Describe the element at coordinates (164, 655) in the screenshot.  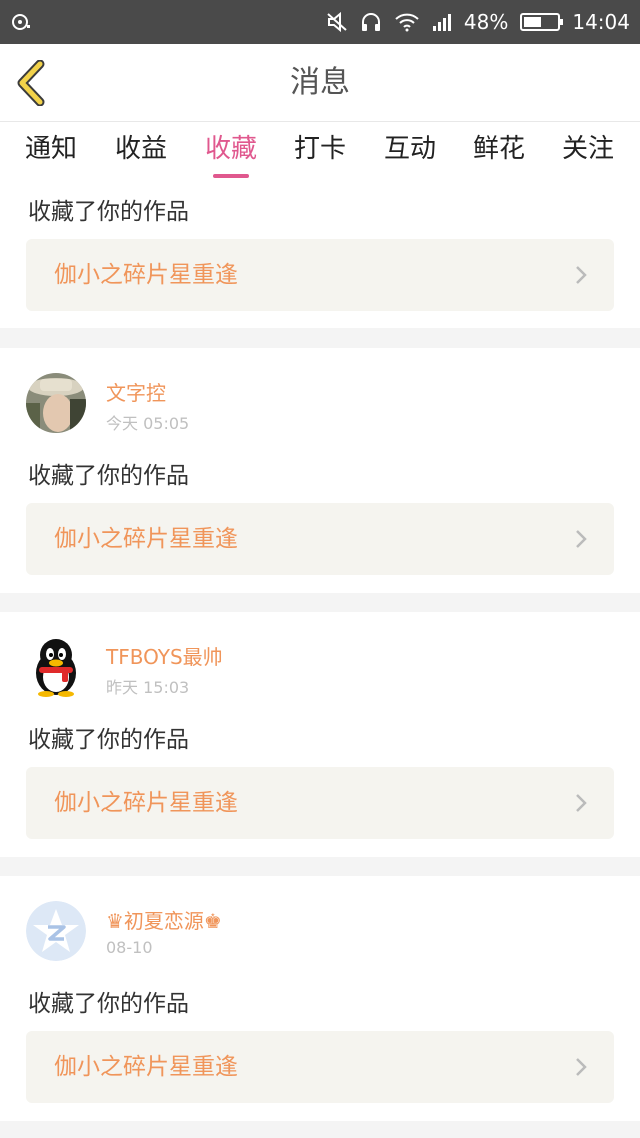
I see `username: TFBOYS最帅` at that location.